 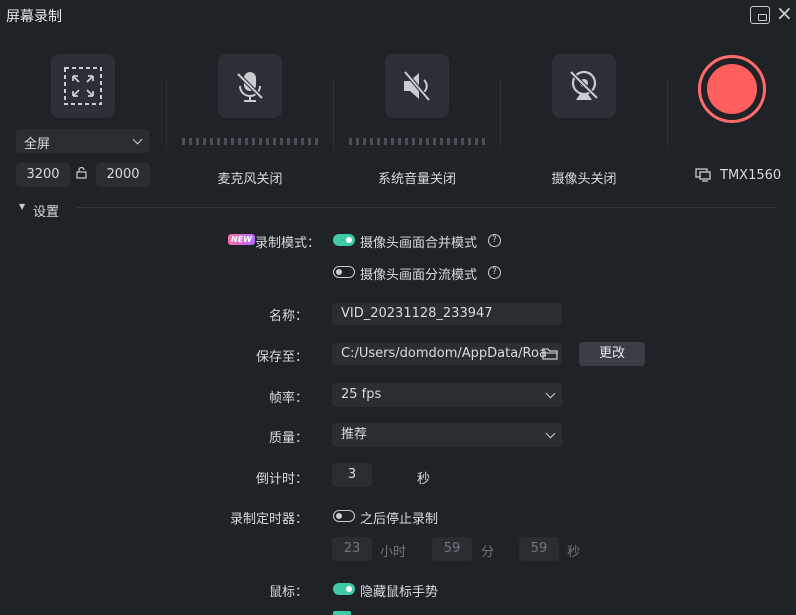 I want to click on countdown-input: 3, so click(x=352, y=475).